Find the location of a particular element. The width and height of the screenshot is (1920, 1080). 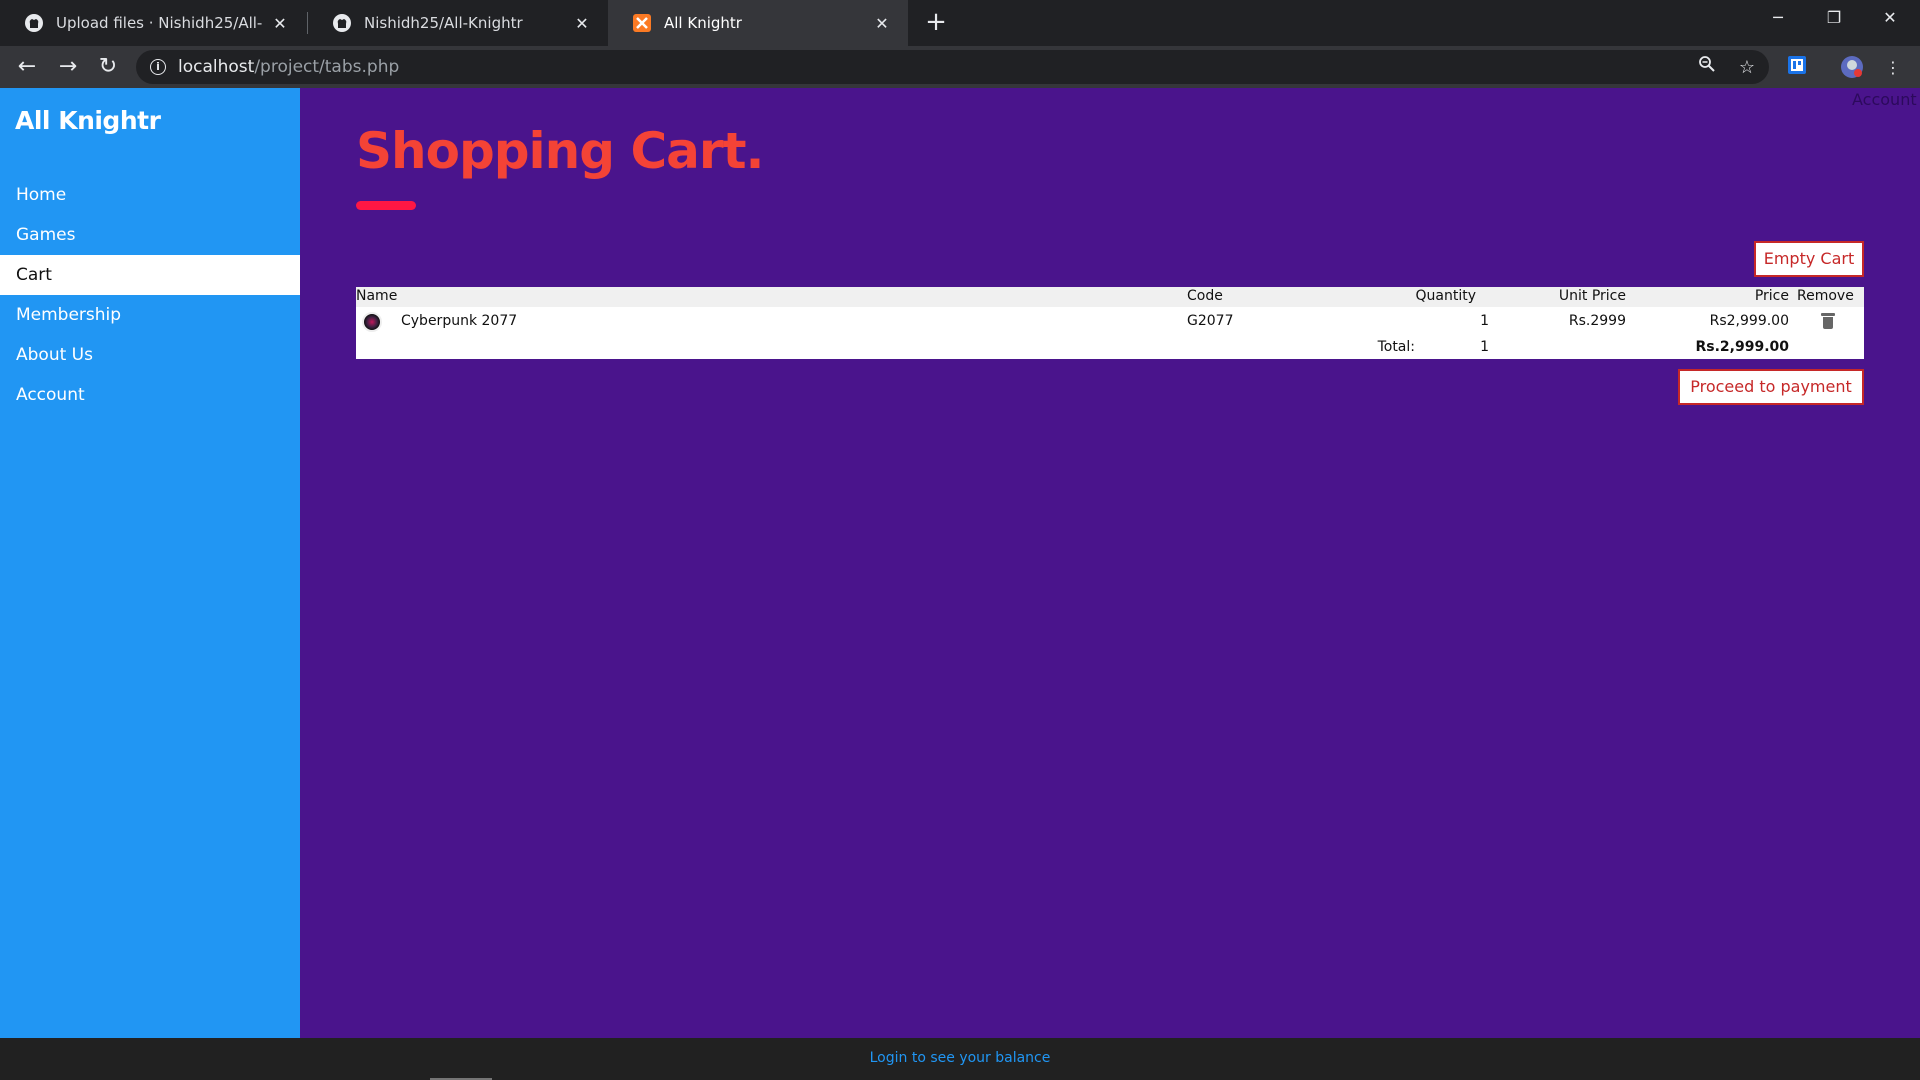

forward-icon: → is located at coordinates (68, 67).